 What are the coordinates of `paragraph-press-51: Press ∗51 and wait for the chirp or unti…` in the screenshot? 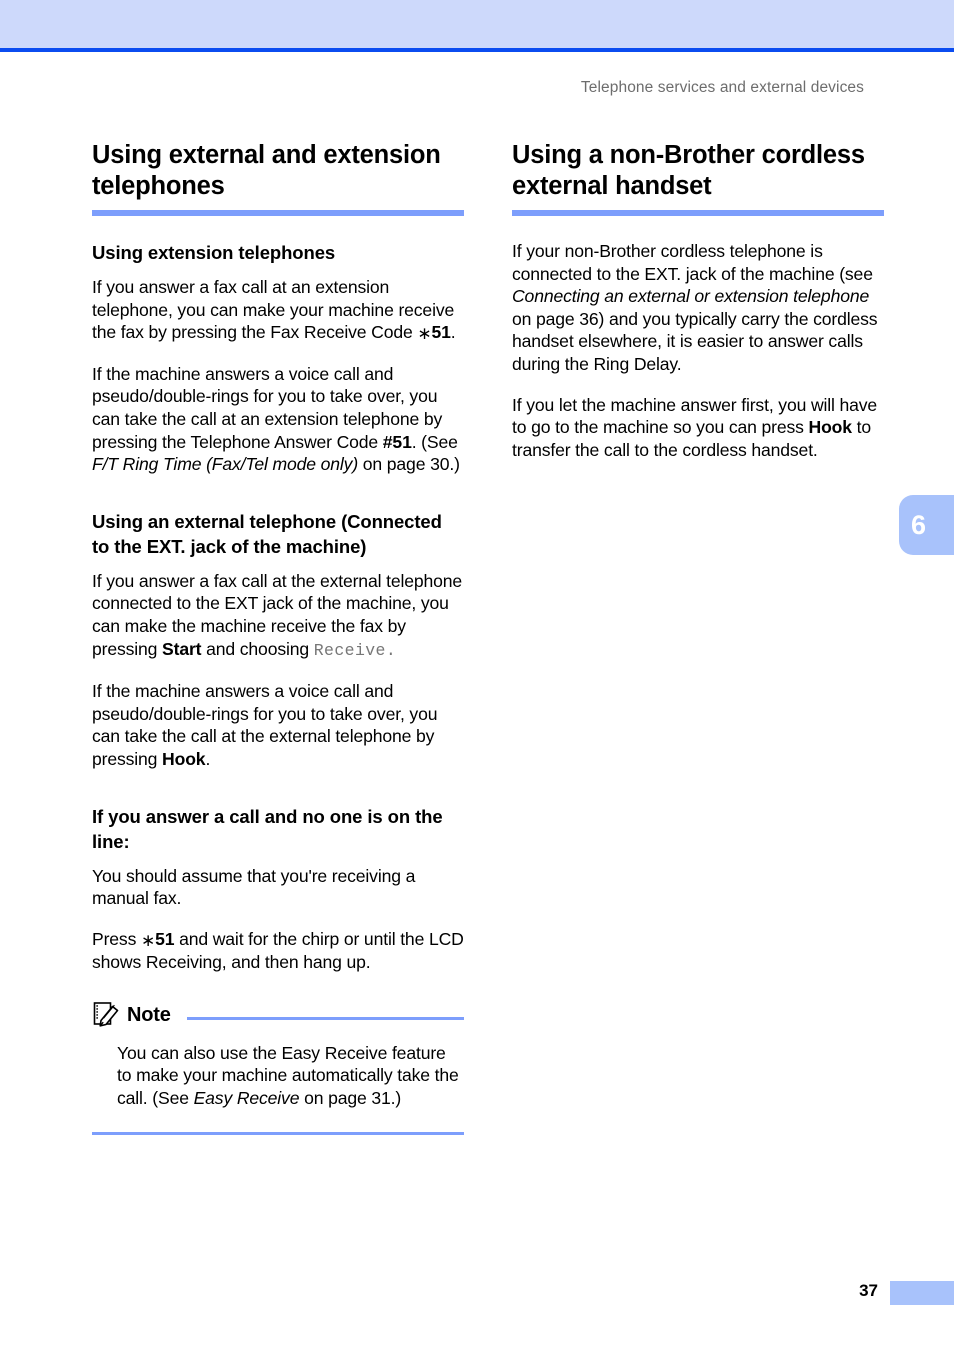 It's located at (278, 951).